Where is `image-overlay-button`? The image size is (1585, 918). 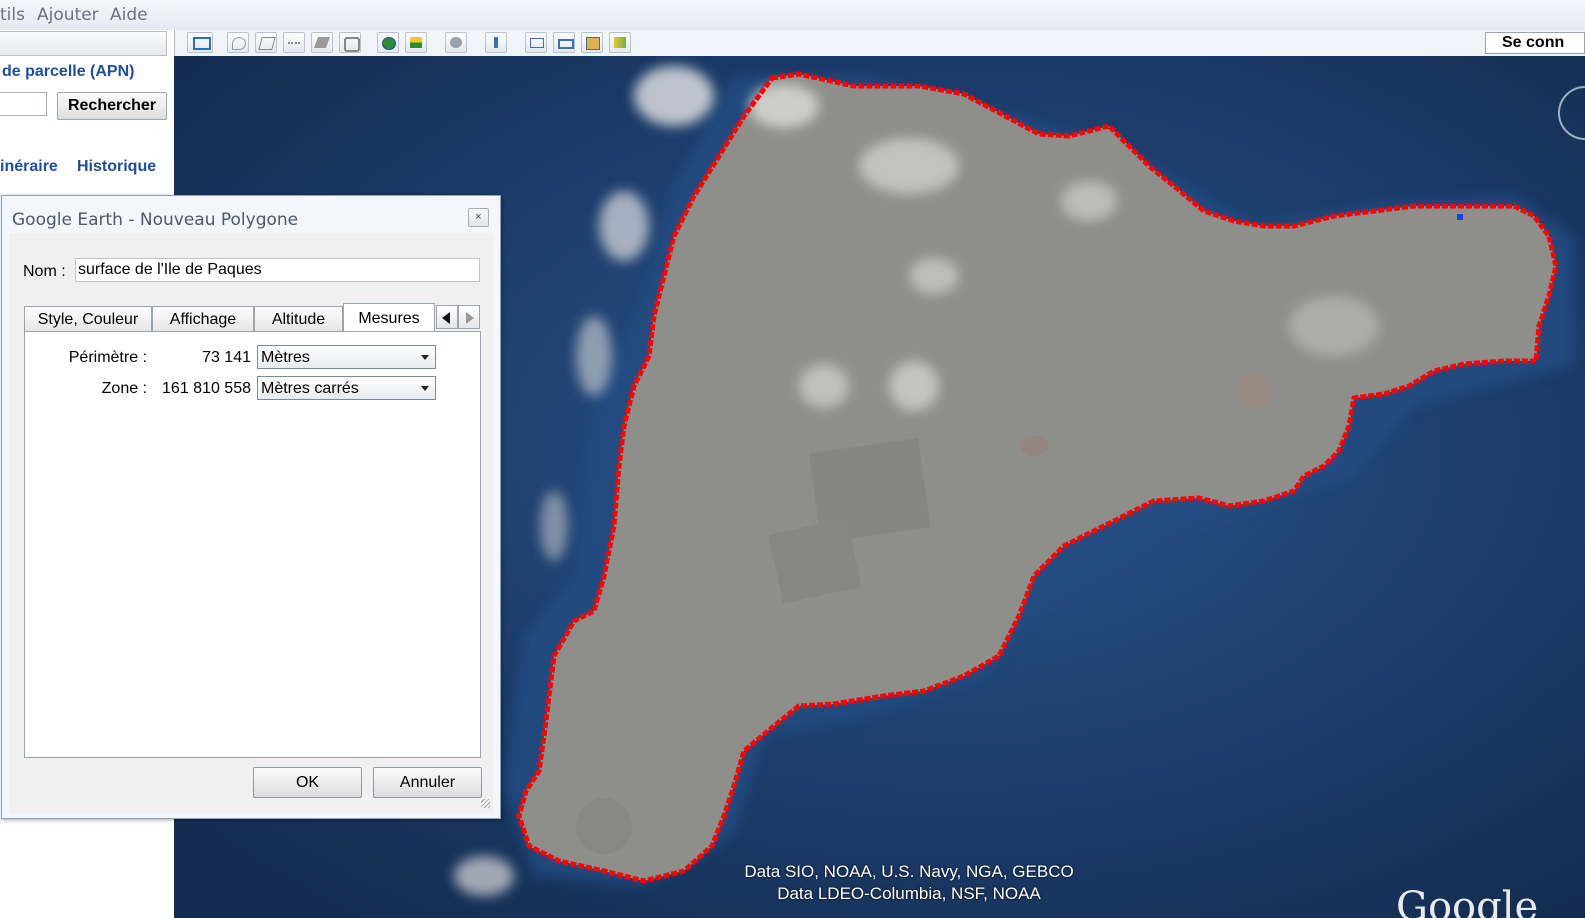
image-overlay-button is located at coordinates (322, 42).